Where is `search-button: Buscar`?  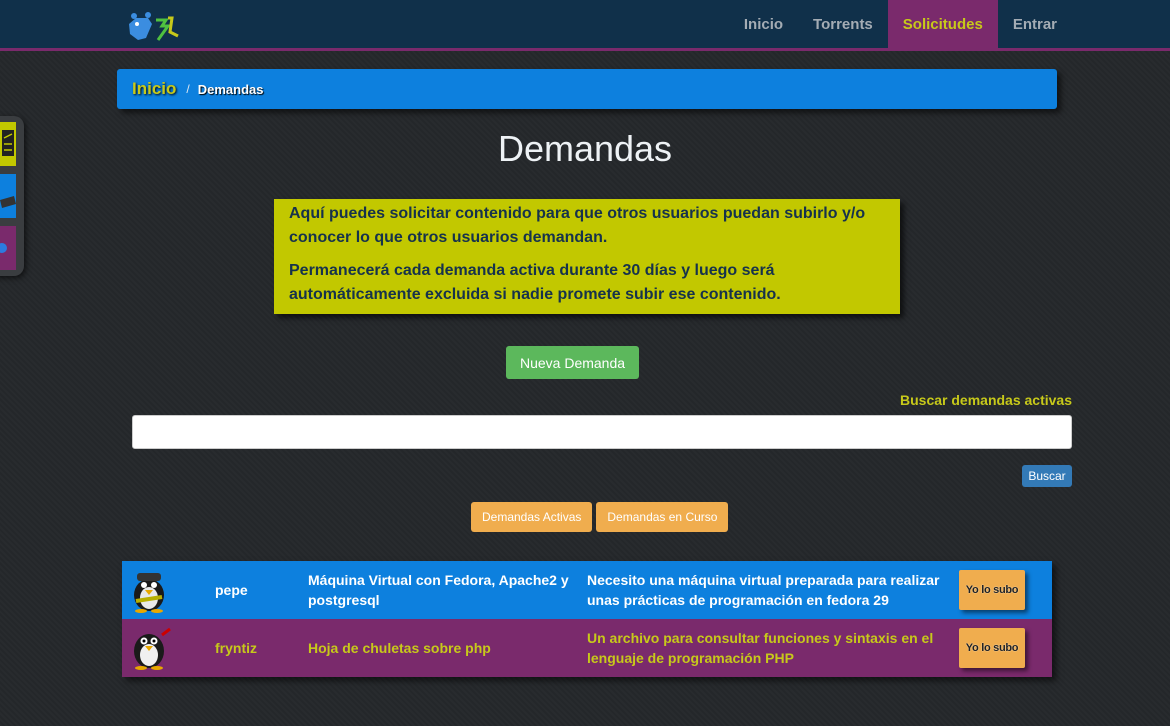
search-button: Buscar is located at coordinates (1047, 476).